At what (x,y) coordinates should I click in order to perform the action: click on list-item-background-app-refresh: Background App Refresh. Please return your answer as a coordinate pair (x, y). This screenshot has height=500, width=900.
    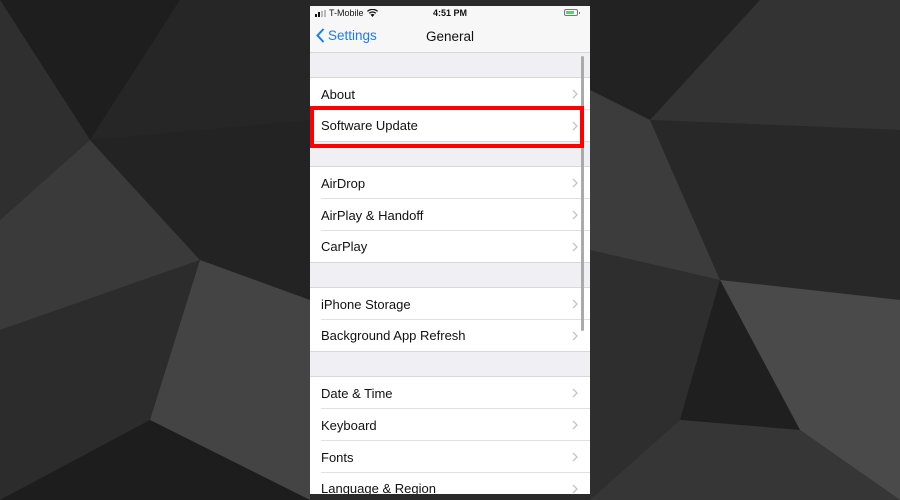
    Looking at the image, I should click on (450, 336).